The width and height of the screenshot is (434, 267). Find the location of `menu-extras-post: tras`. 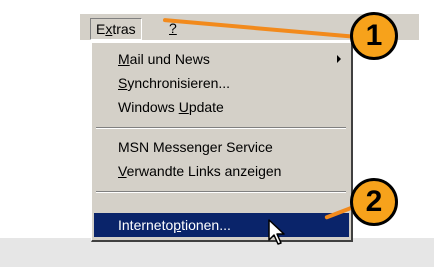

menu-extras-post: tras is located at coordinates (124, 29).